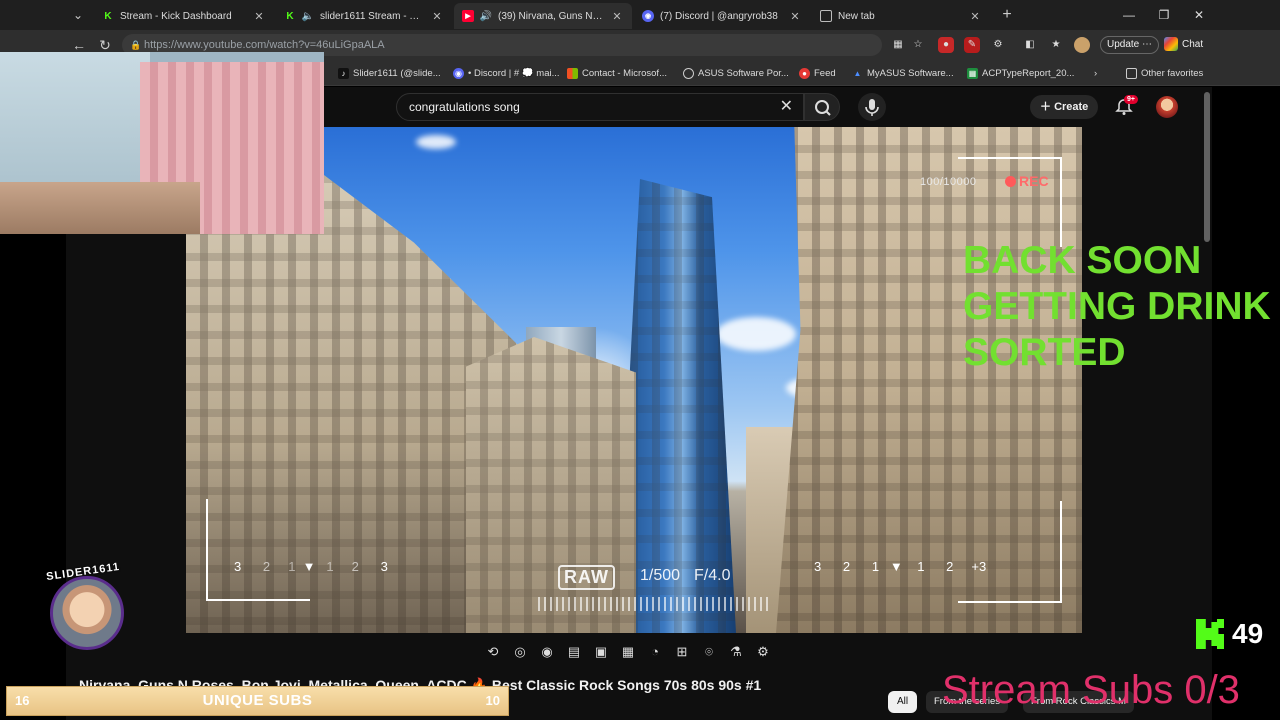 The image size is (1280, 720). What do you see at coordinates (1210, 634) in the screenshot?
I see `kick-logo-icon` at bounding box center [1210, 634].